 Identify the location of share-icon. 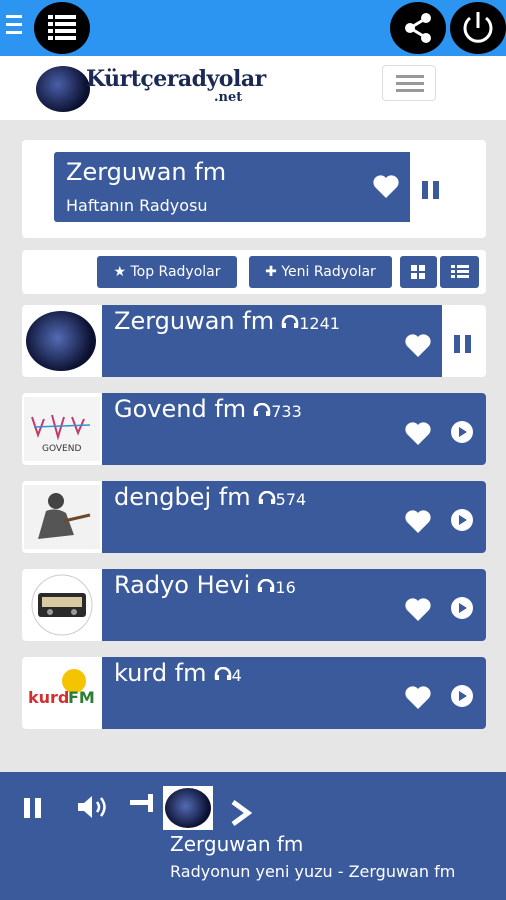
(418, 28).